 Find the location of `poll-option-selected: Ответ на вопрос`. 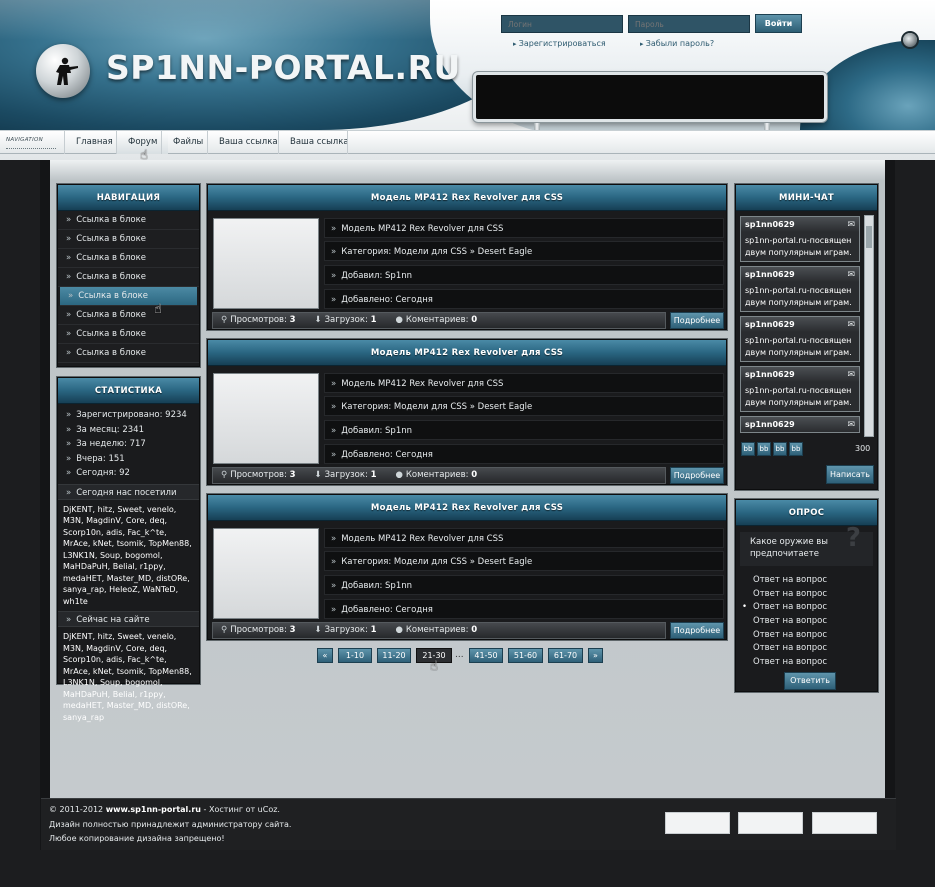

poll-option-selected: Ответ на вопрос is located at coordinates (806, 608).